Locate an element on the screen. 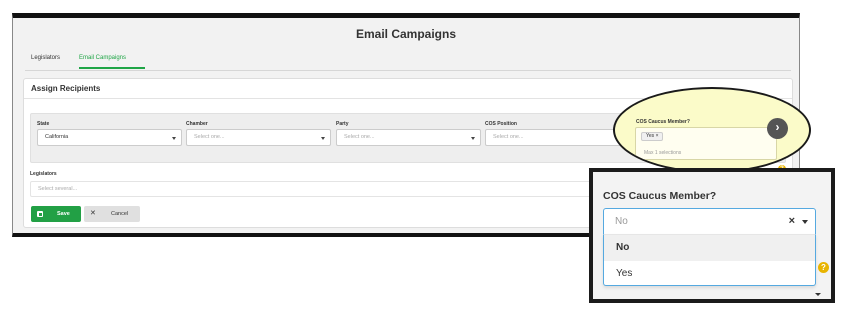  state-label: State is located at coordinates (43, 124).